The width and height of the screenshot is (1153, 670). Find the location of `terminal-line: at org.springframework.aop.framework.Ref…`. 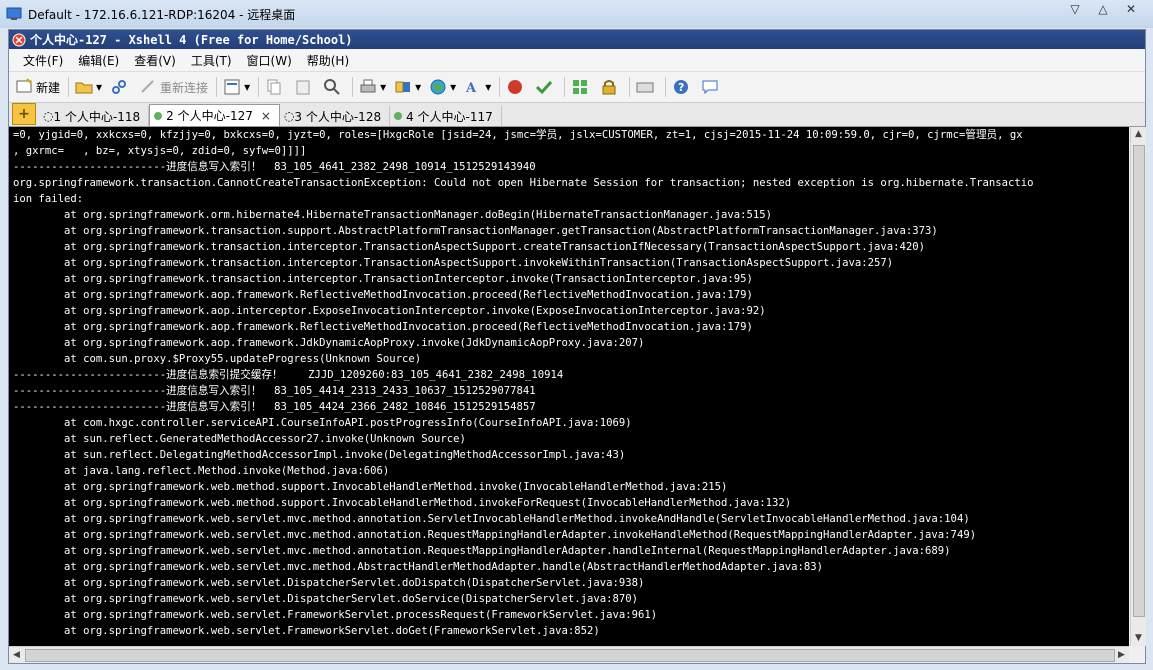

terminal-line: at org.springframework.aop.framework.Ref… is located at coordinates (383, 327).